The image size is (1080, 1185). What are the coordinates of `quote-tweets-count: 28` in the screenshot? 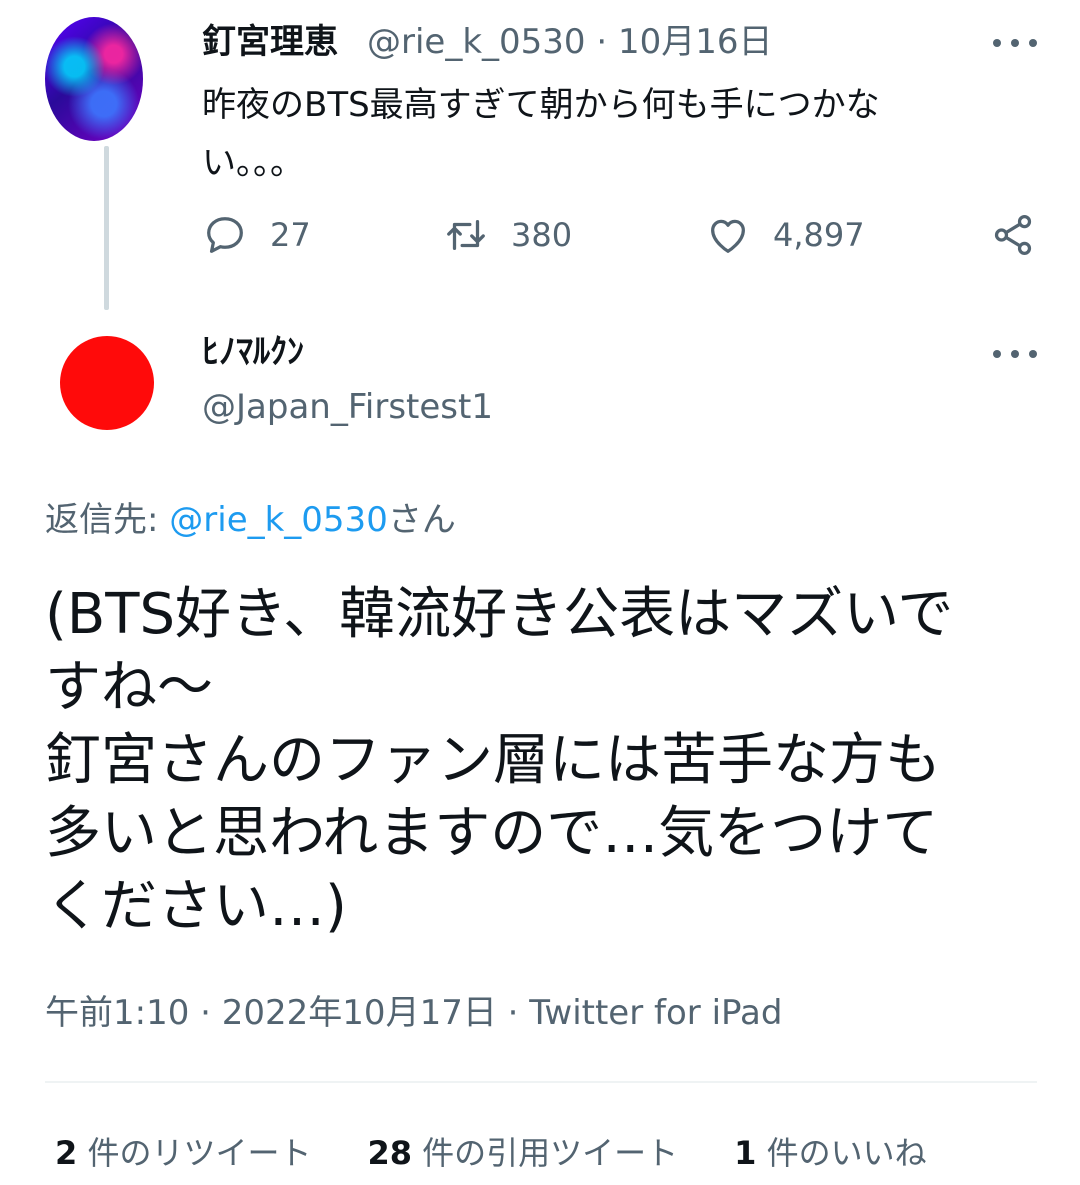 It's located at (389, 1153).